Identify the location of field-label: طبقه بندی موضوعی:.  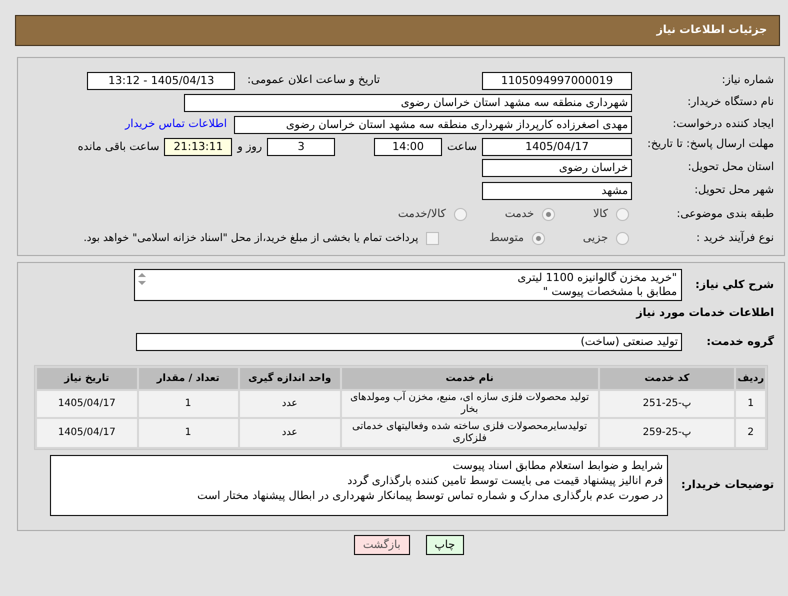
(725, 214).